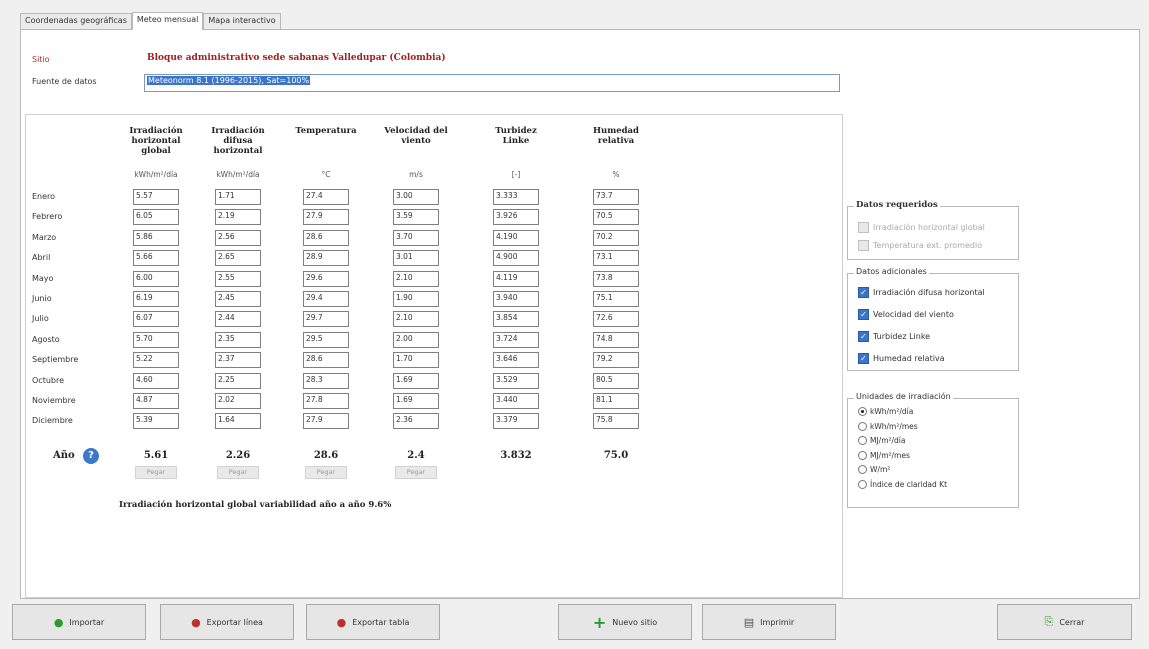 This screenshot has height=649, width=1149. What do you see at coordinates (616, 360) in the screenshot?
I see `value-cell: 79.2` at bounding box center [616, 360].